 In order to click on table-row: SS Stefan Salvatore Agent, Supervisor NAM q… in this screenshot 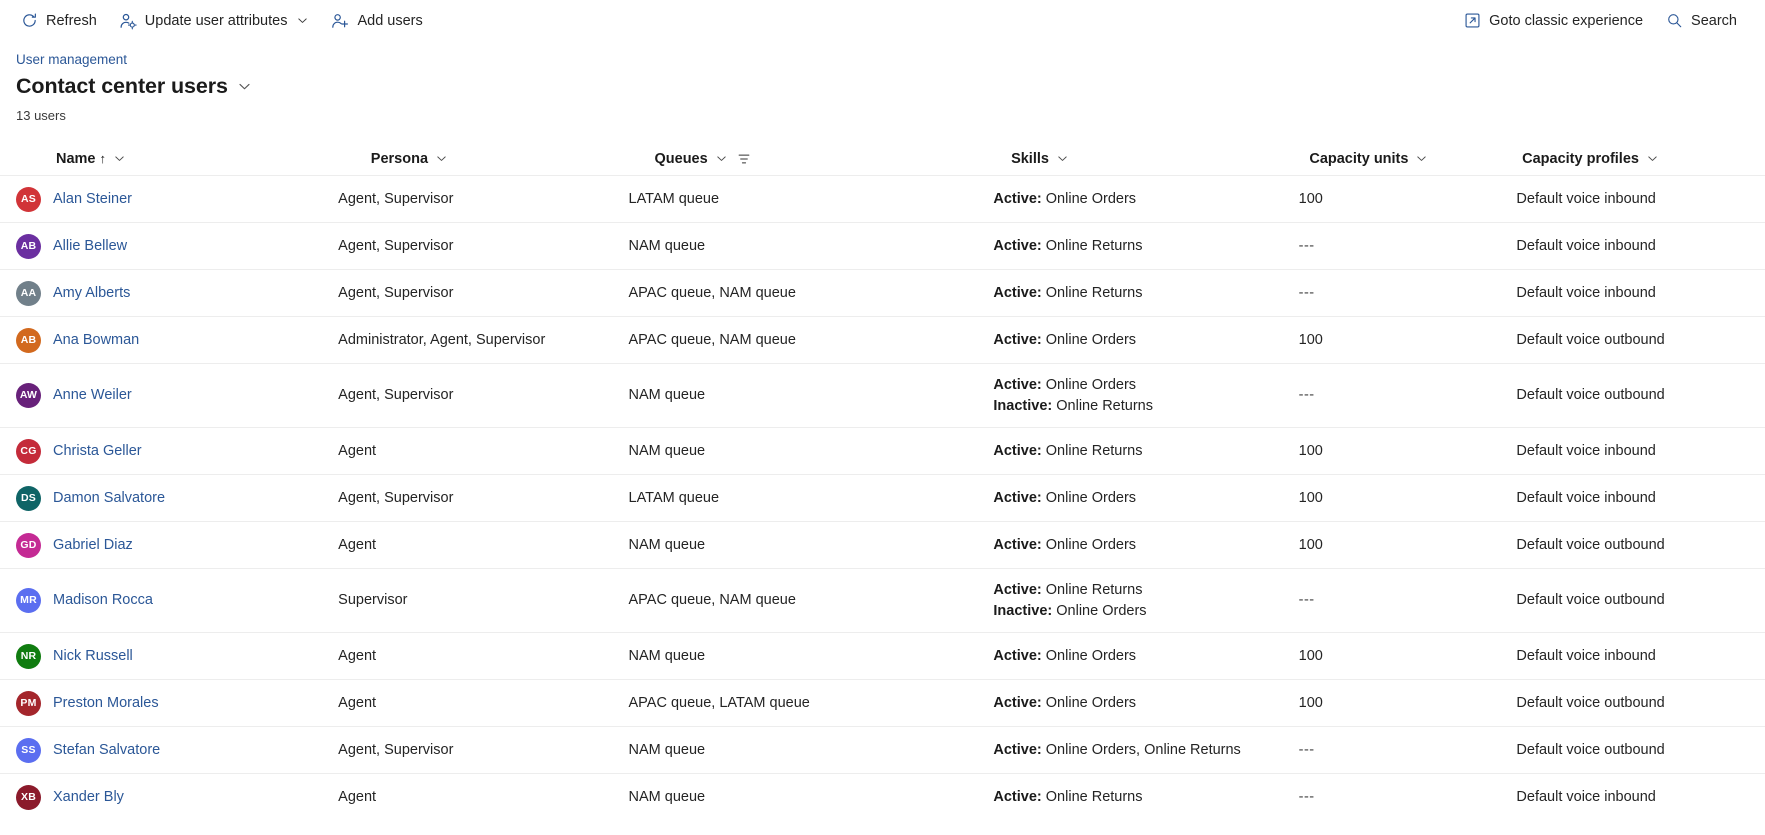, I will do `click(882, 749)`.